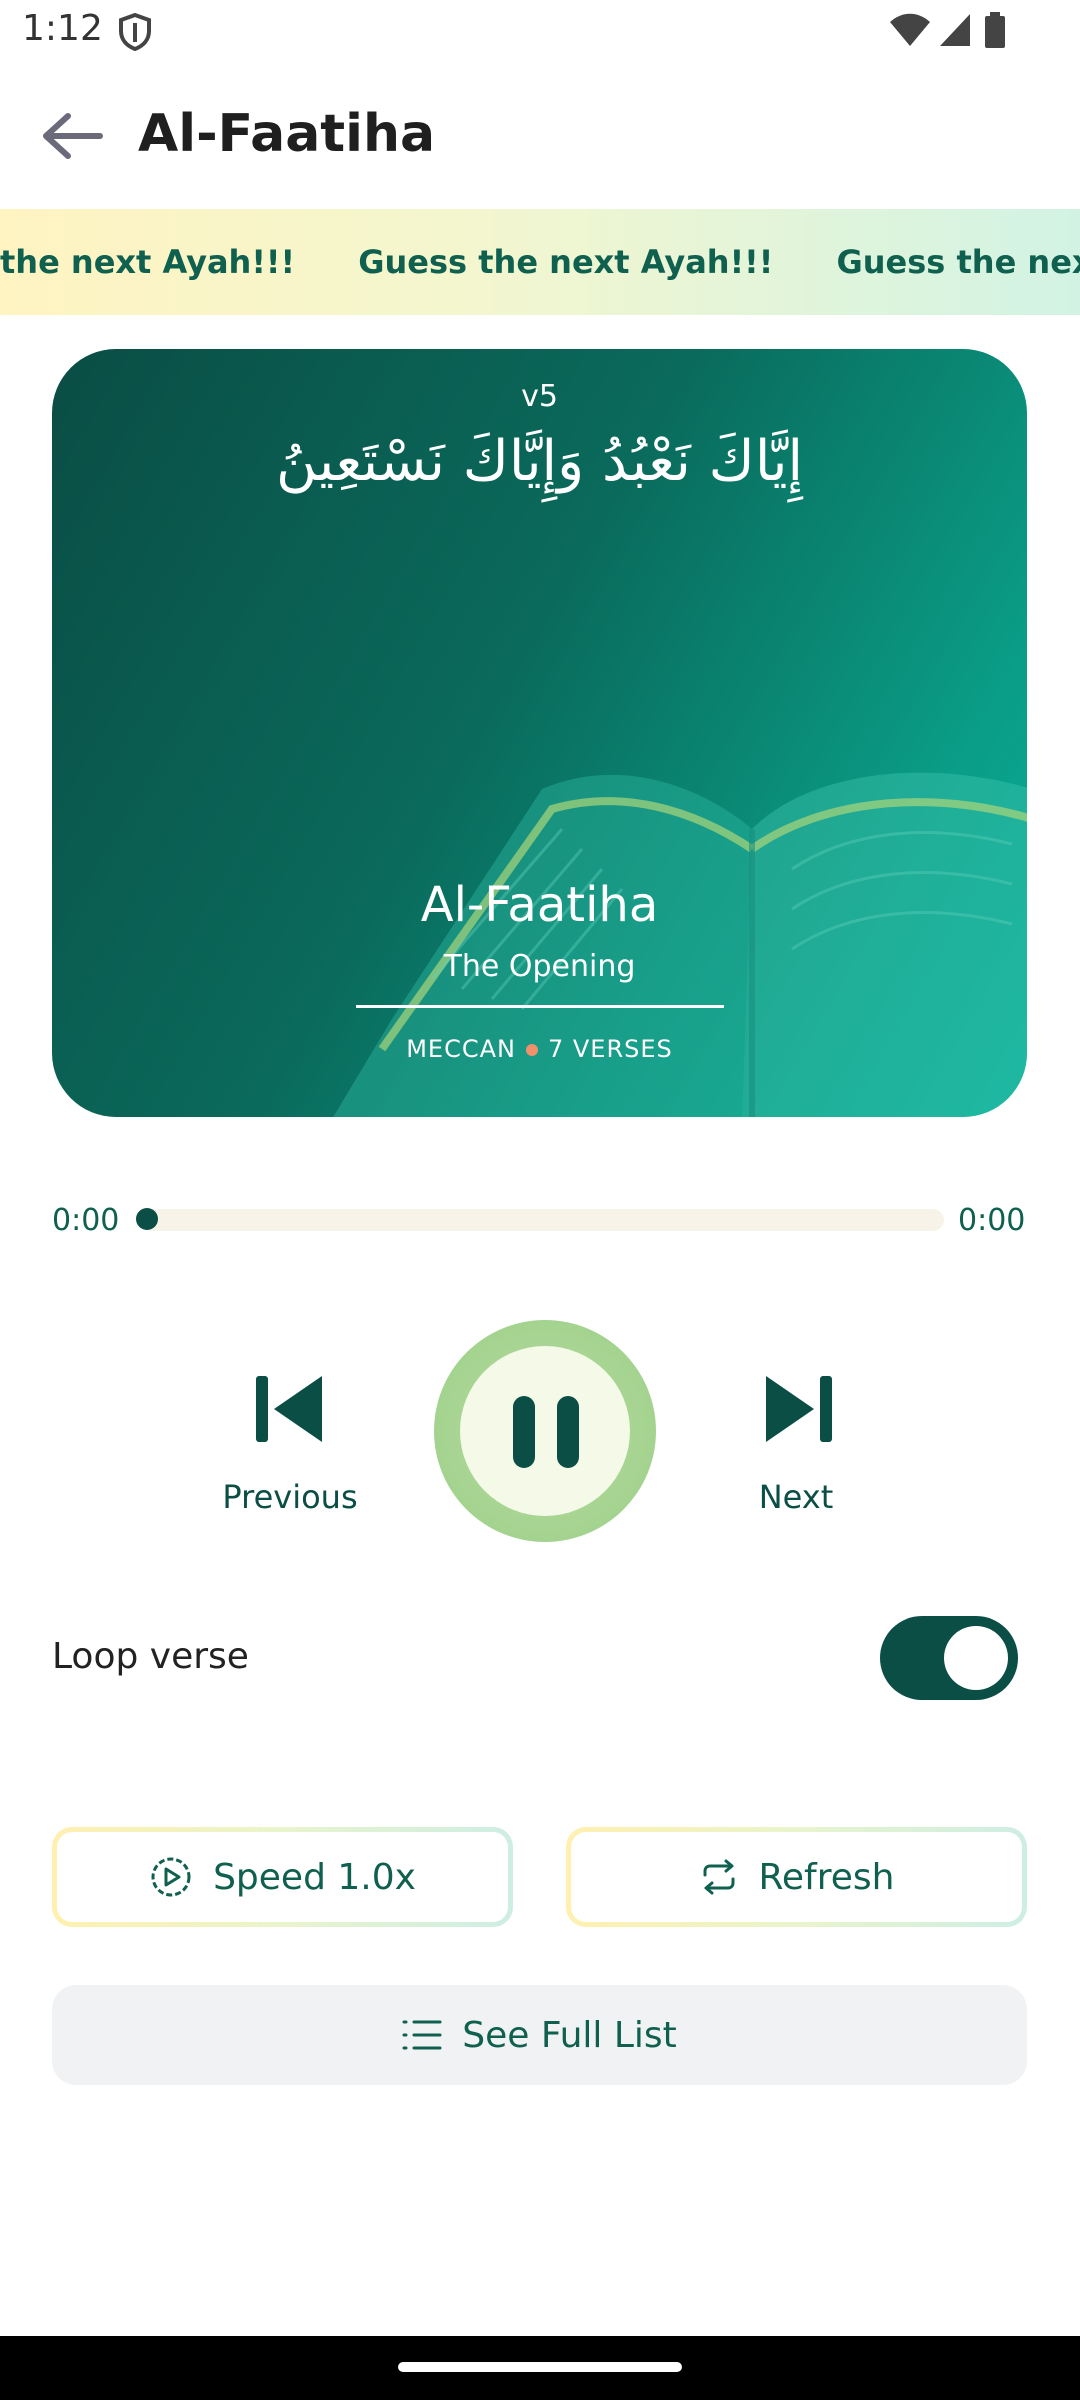 This screenshot has width=1080, height=2400. What do you see at coordinates (540, 2367) in the screenshot?
I see `home-gesture-pill` at bounding box center [540, 2367].